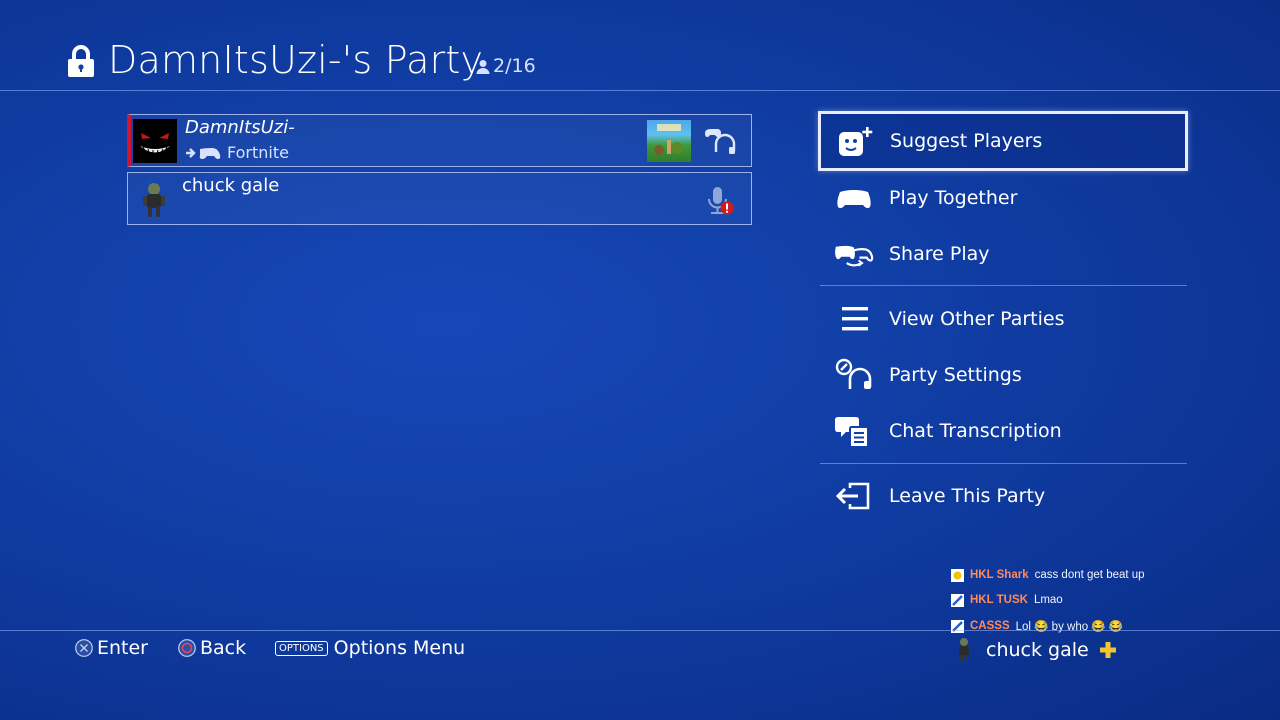  I want to click on footer-divider, so click(640, 630).